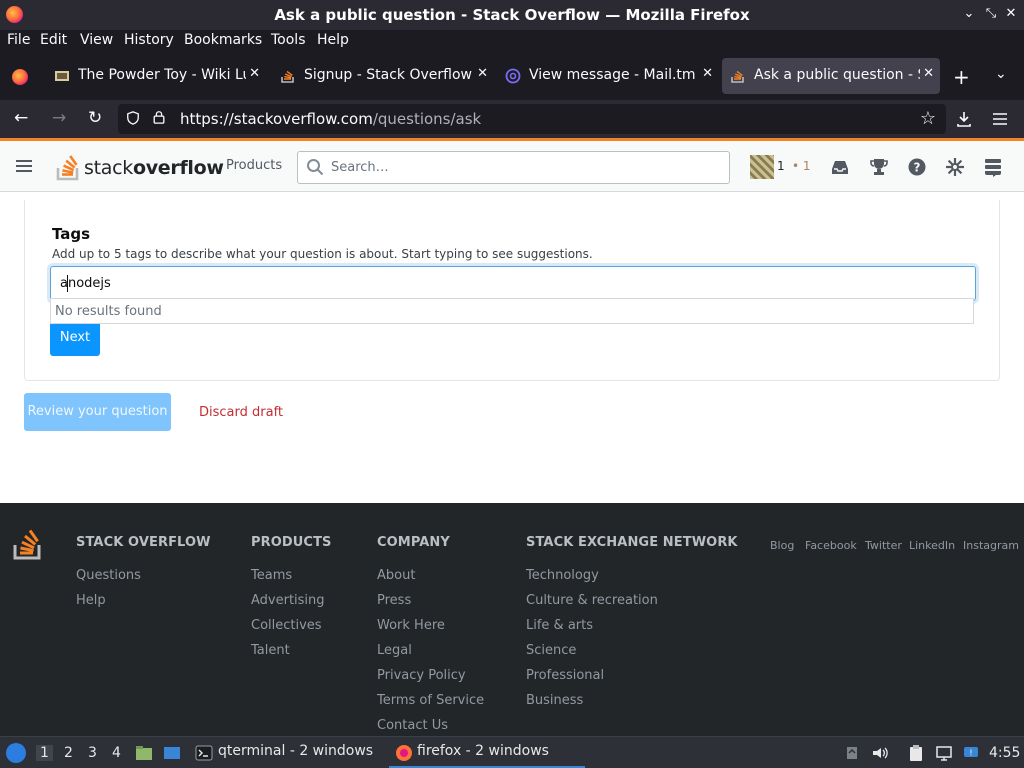 The width and height of the screenshot is (1024, 768). Describe the element at coordinates (928, 118) in the screenshot. I see `bookmark-star-icon: ☆` at that location.